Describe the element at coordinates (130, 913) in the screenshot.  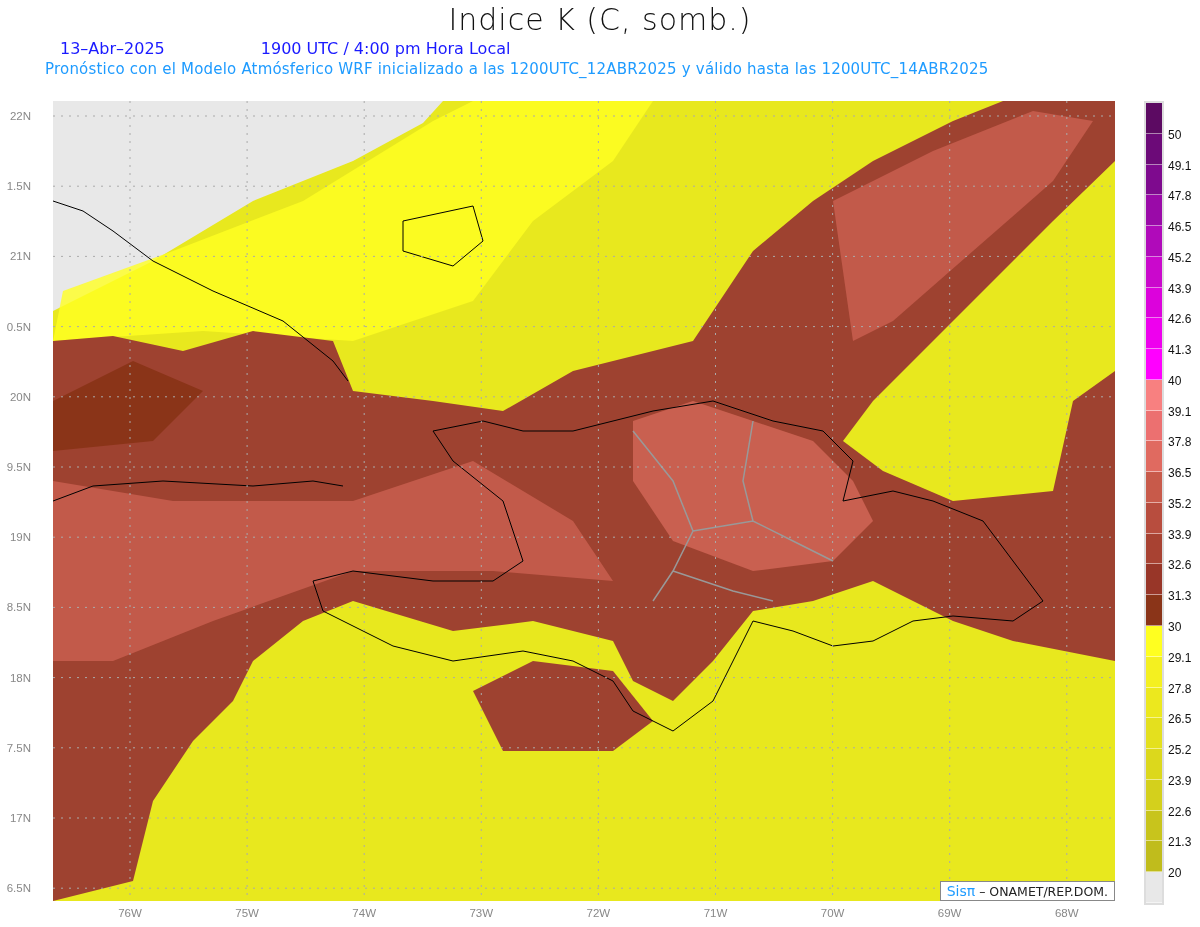
I see `longitude-label: 76W` at that location.